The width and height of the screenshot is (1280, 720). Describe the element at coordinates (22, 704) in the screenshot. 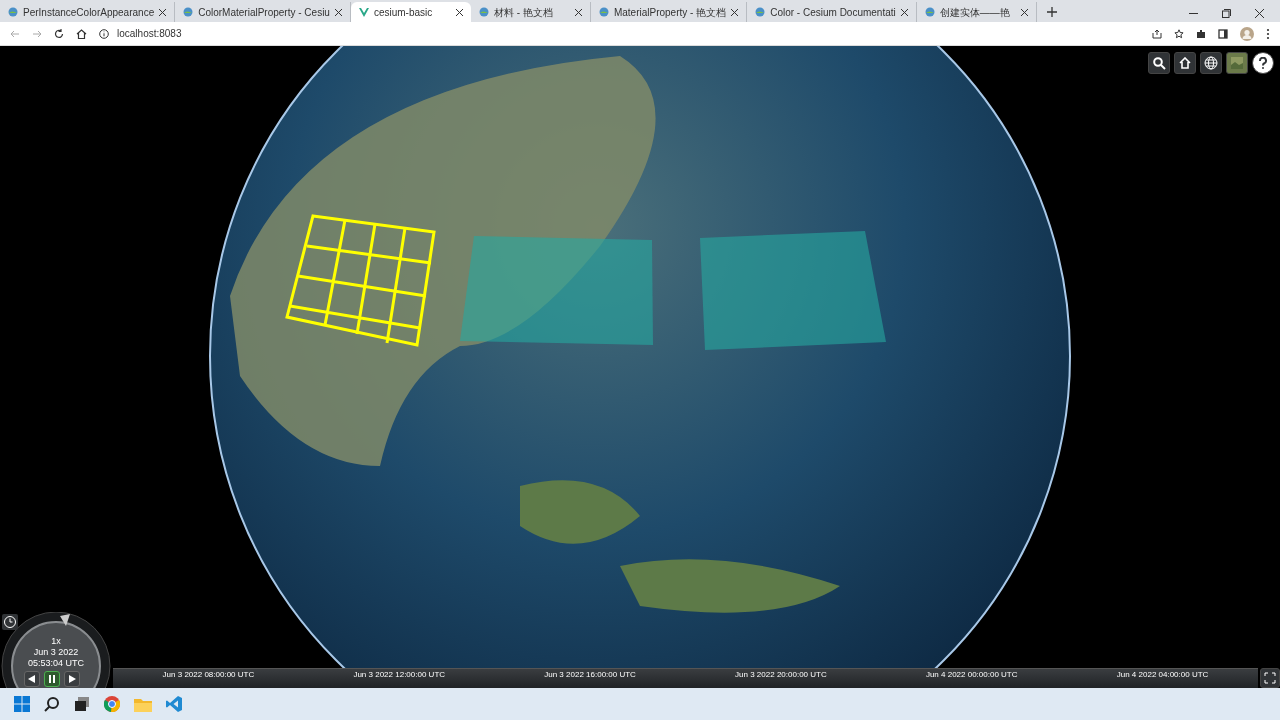

I see `windows-start-icon` at that location.